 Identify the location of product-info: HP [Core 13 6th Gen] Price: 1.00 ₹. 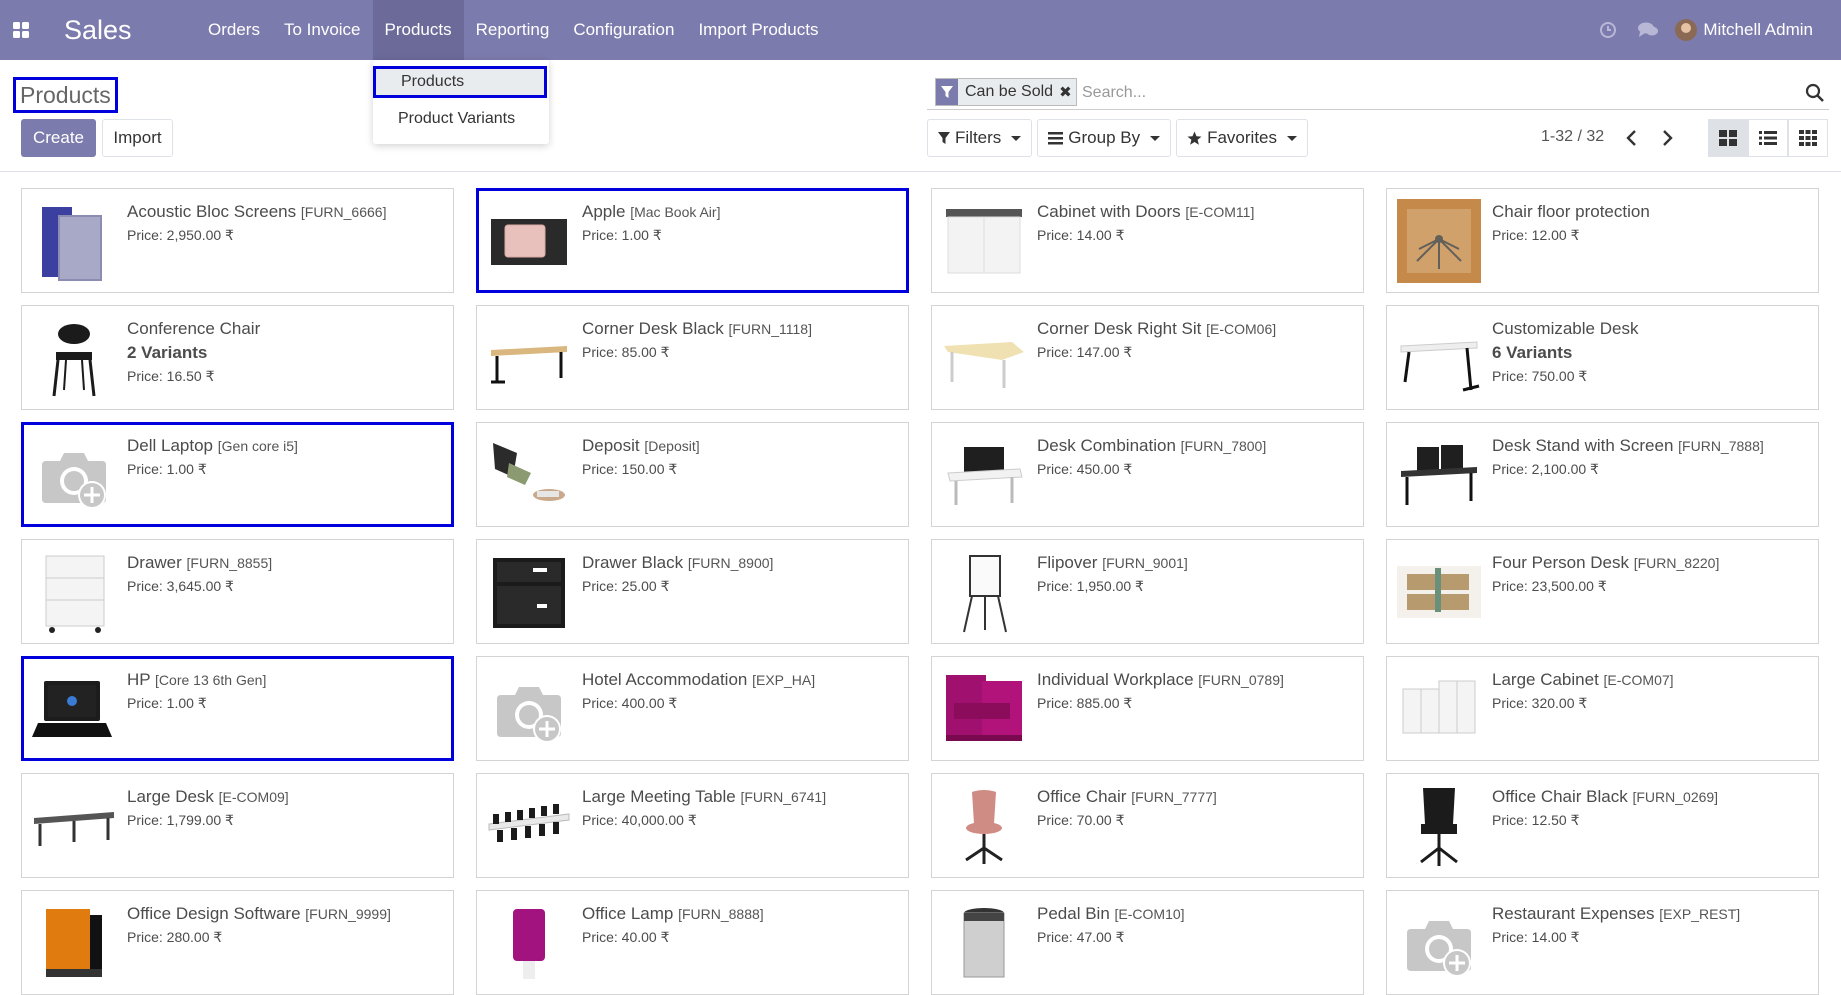
(285, 691).